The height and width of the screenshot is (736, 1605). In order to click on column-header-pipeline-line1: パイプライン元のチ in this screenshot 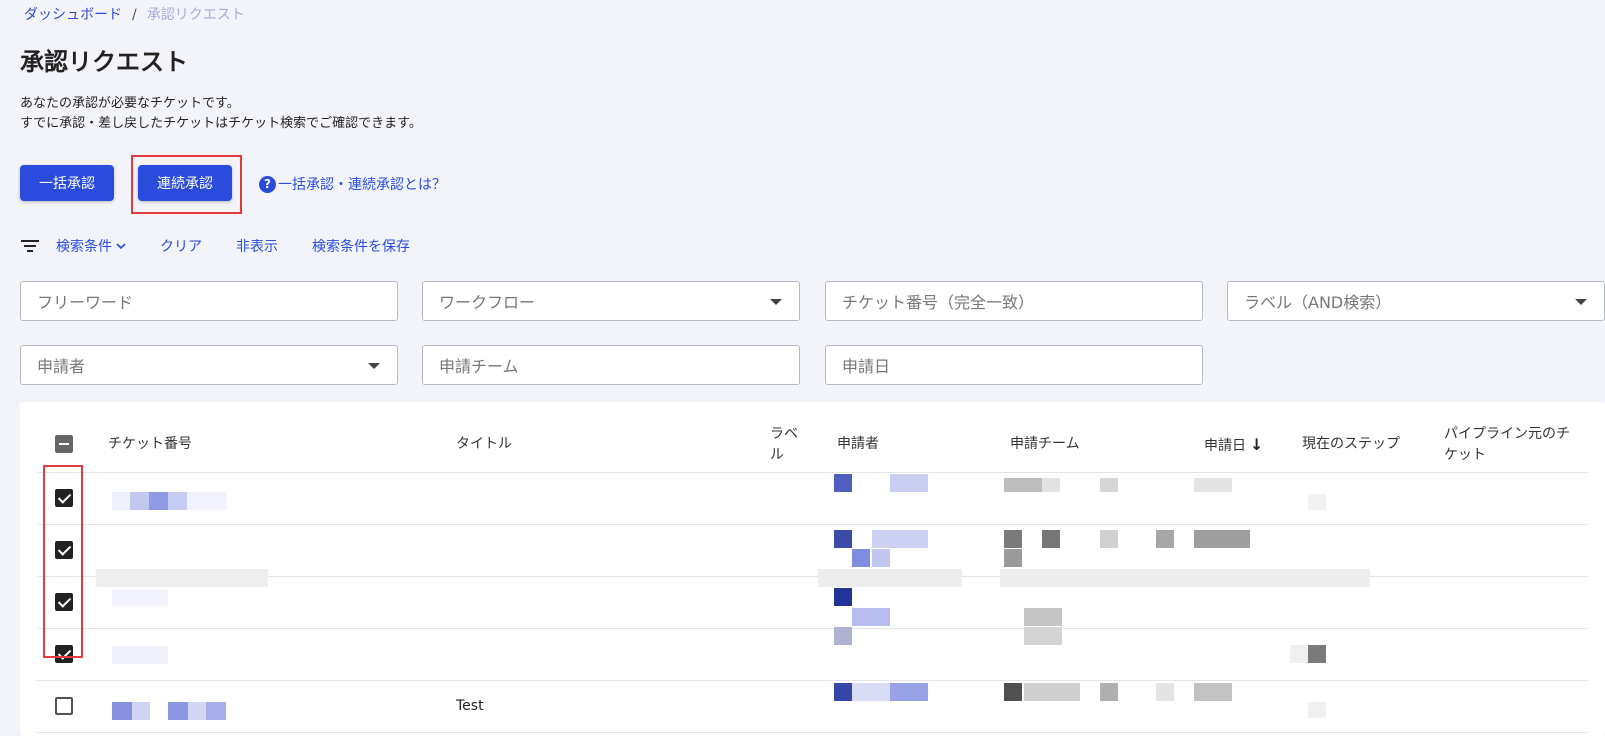, I will do `click(1507, 434)`.